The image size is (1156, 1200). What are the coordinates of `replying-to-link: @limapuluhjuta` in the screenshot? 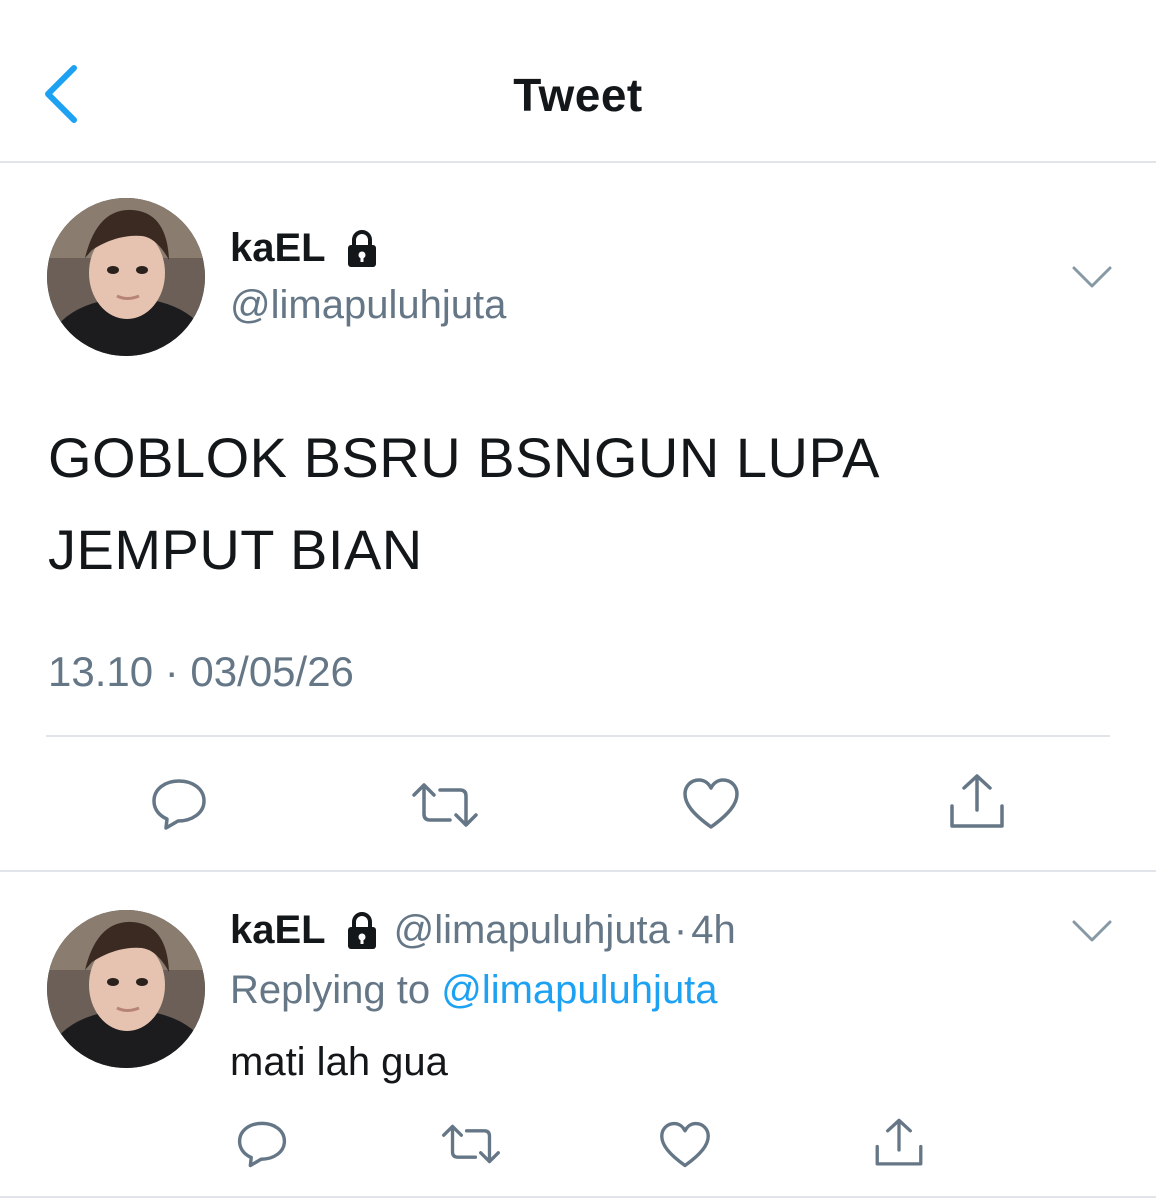 It's located at (579, 990).